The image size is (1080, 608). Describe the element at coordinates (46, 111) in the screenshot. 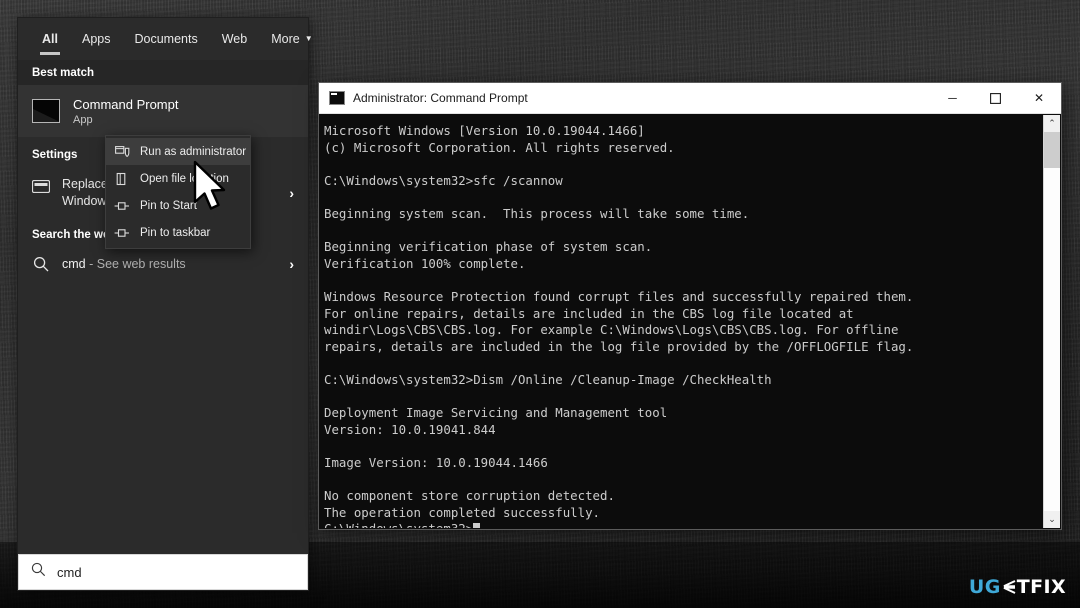

I see `command-prompt-icon` at that location.